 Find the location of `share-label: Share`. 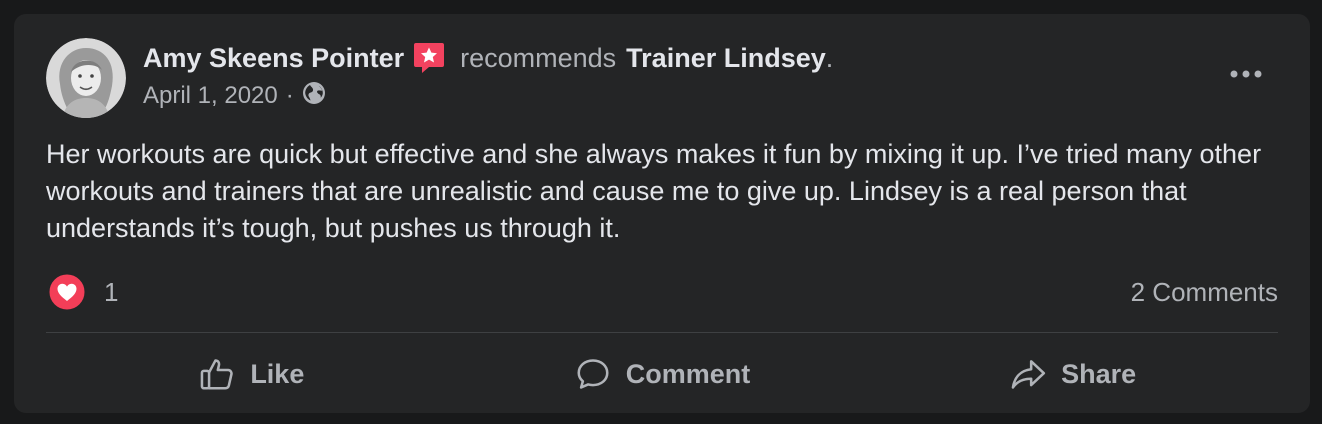

share-label: Share is located at coordinates (1099, 373).